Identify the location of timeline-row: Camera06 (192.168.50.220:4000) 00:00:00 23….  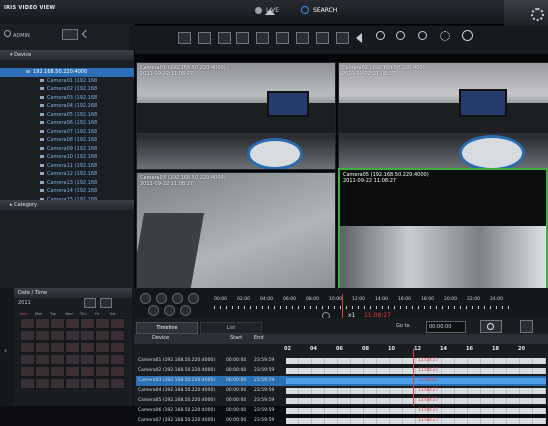
(341, 411).